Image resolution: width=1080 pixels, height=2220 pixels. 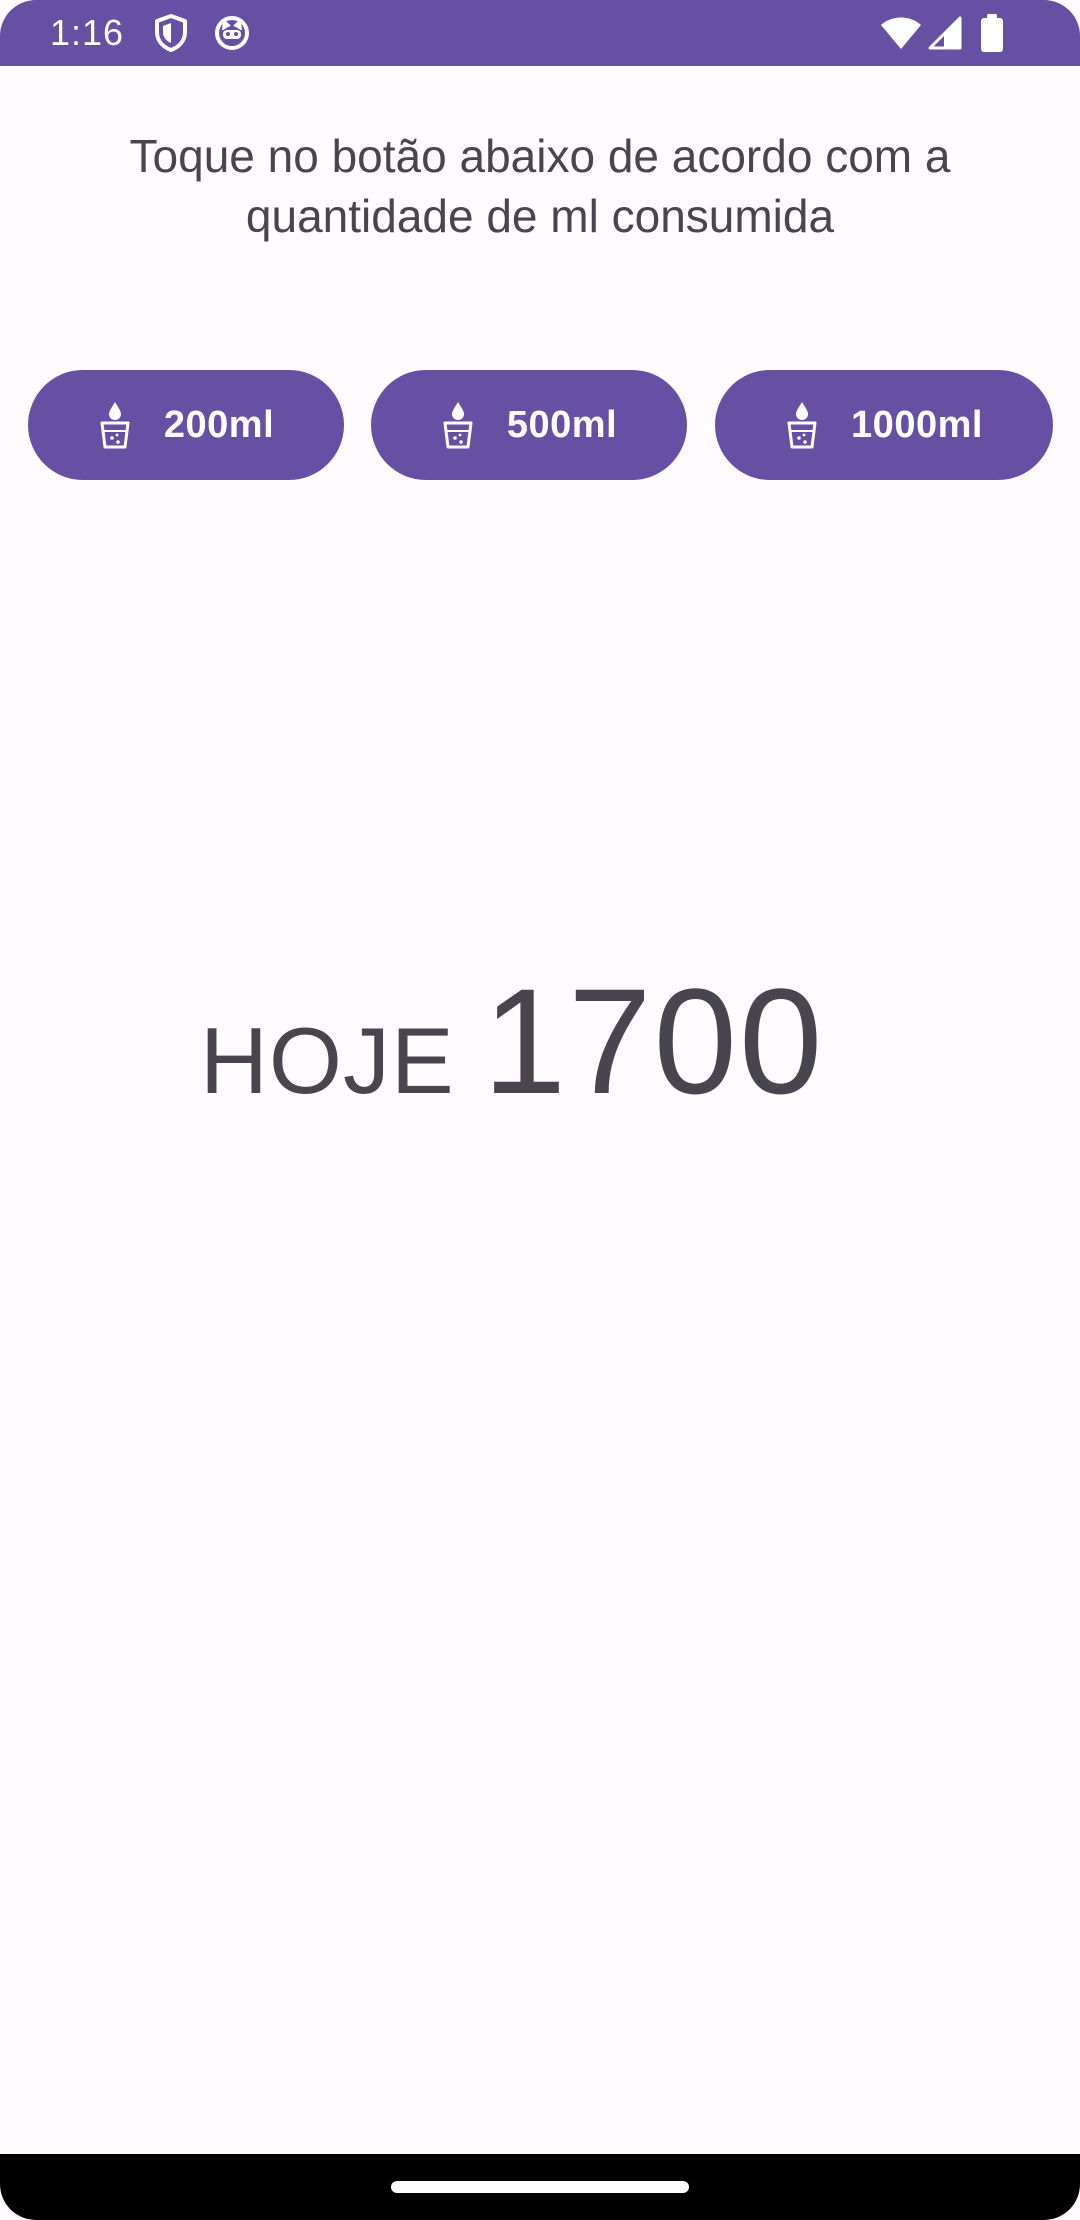 I want to click on add-500ml-button: 500ml, so click(x=529, y=425).